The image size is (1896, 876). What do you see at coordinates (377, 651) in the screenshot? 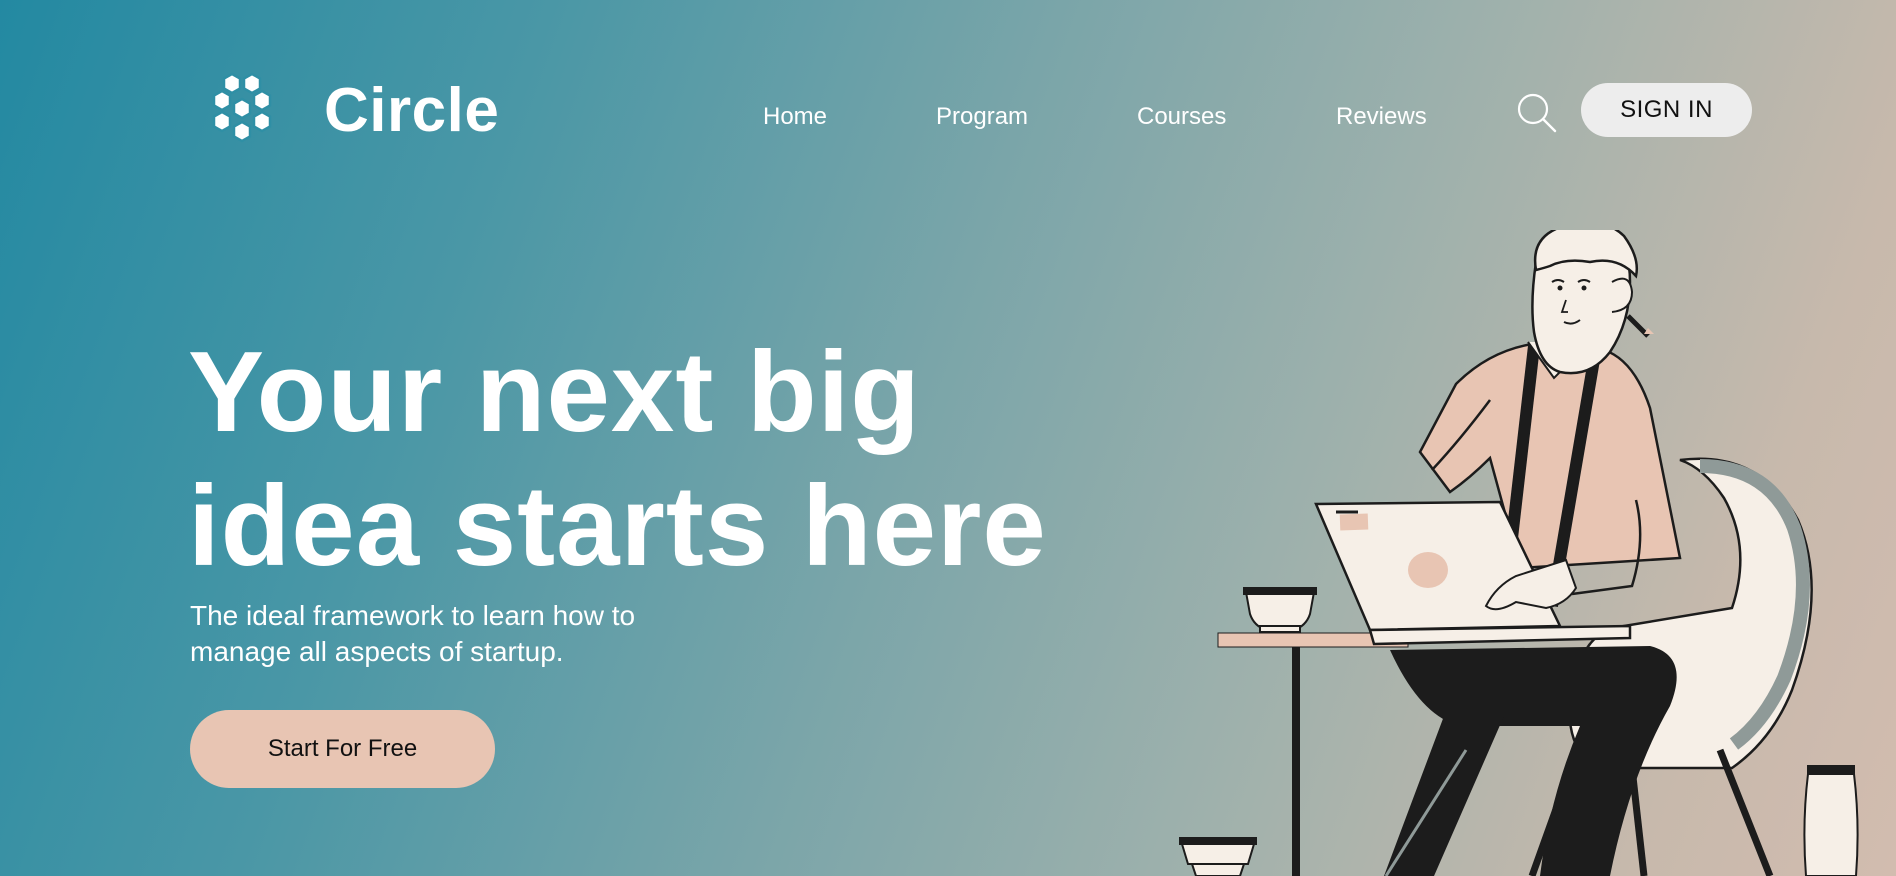
I see `hero-subtitle-line-2: manage all aspects of startup.` at bounding box center [377, 651].